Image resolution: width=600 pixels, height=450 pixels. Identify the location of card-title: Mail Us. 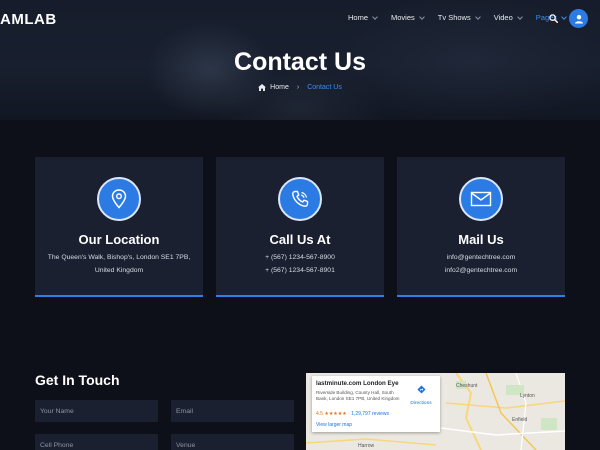
(481, 239).